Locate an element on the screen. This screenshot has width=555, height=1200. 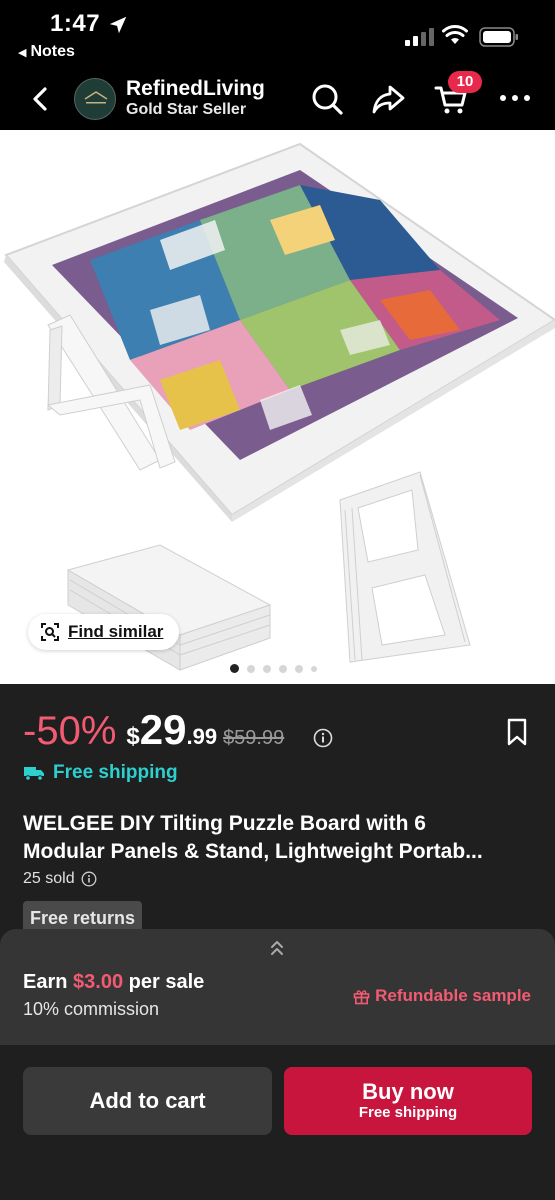
chevron-up-icon is located at coordinates (277, 948).